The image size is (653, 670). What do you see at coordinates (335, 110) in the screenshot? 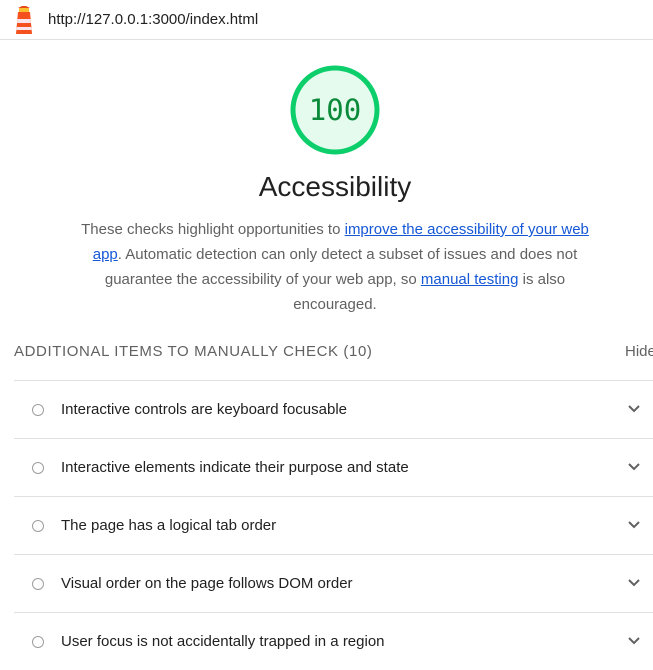
I see `score-value: 100` at bounding box center [335, 110].